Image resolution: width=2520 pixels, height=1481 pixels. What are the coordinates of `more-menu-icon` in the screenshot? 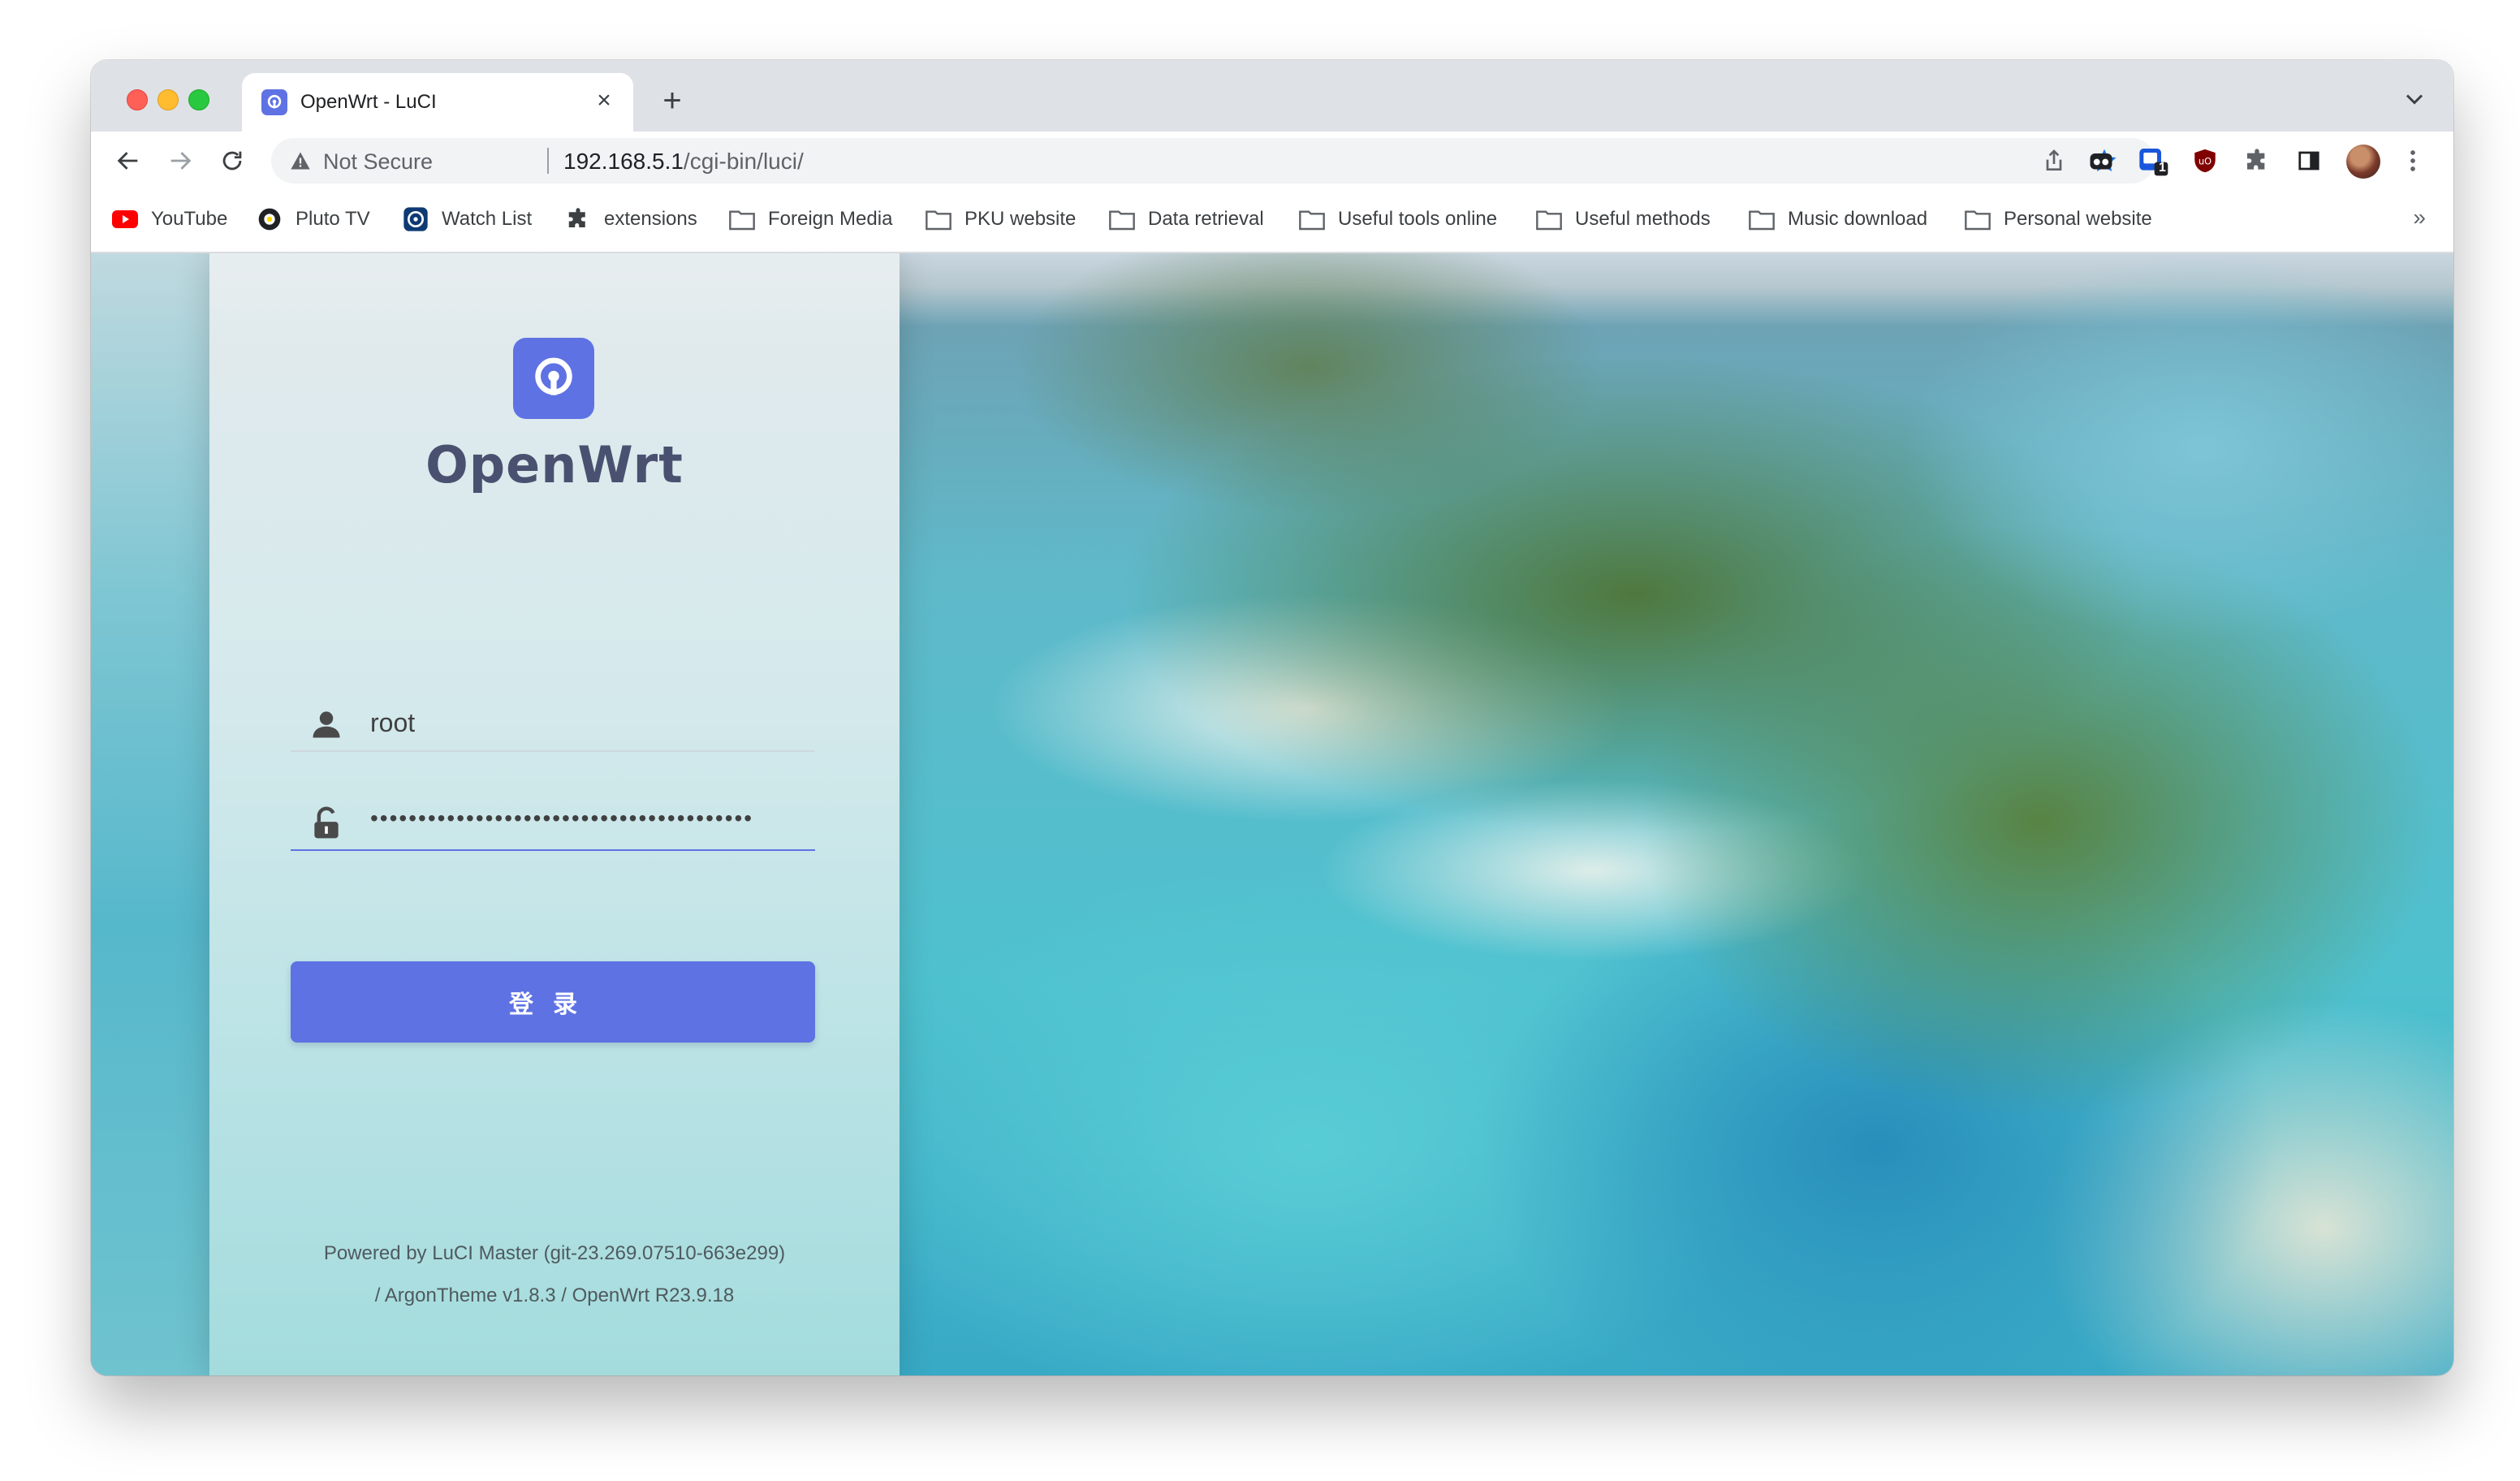 It's located at (2413, 161).